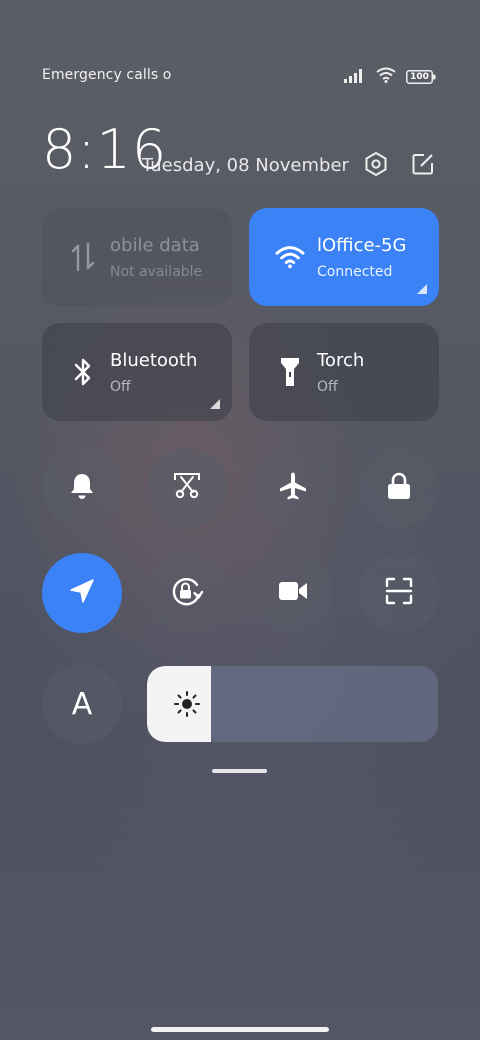  What do you see at coordinates (376, 164) in the screenshot?
I see `settings-icon` at bounding box center [376, 164].